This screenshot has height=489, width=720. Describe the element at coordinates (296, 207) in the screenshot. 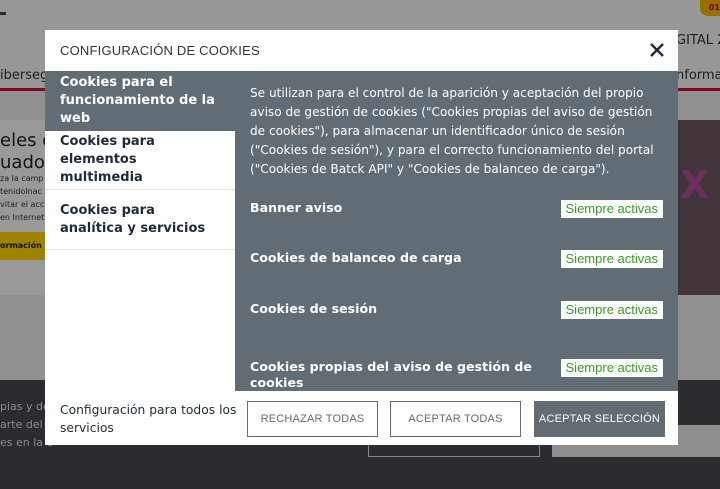

I see `cookie-item-name: Banner aviso` at that location.